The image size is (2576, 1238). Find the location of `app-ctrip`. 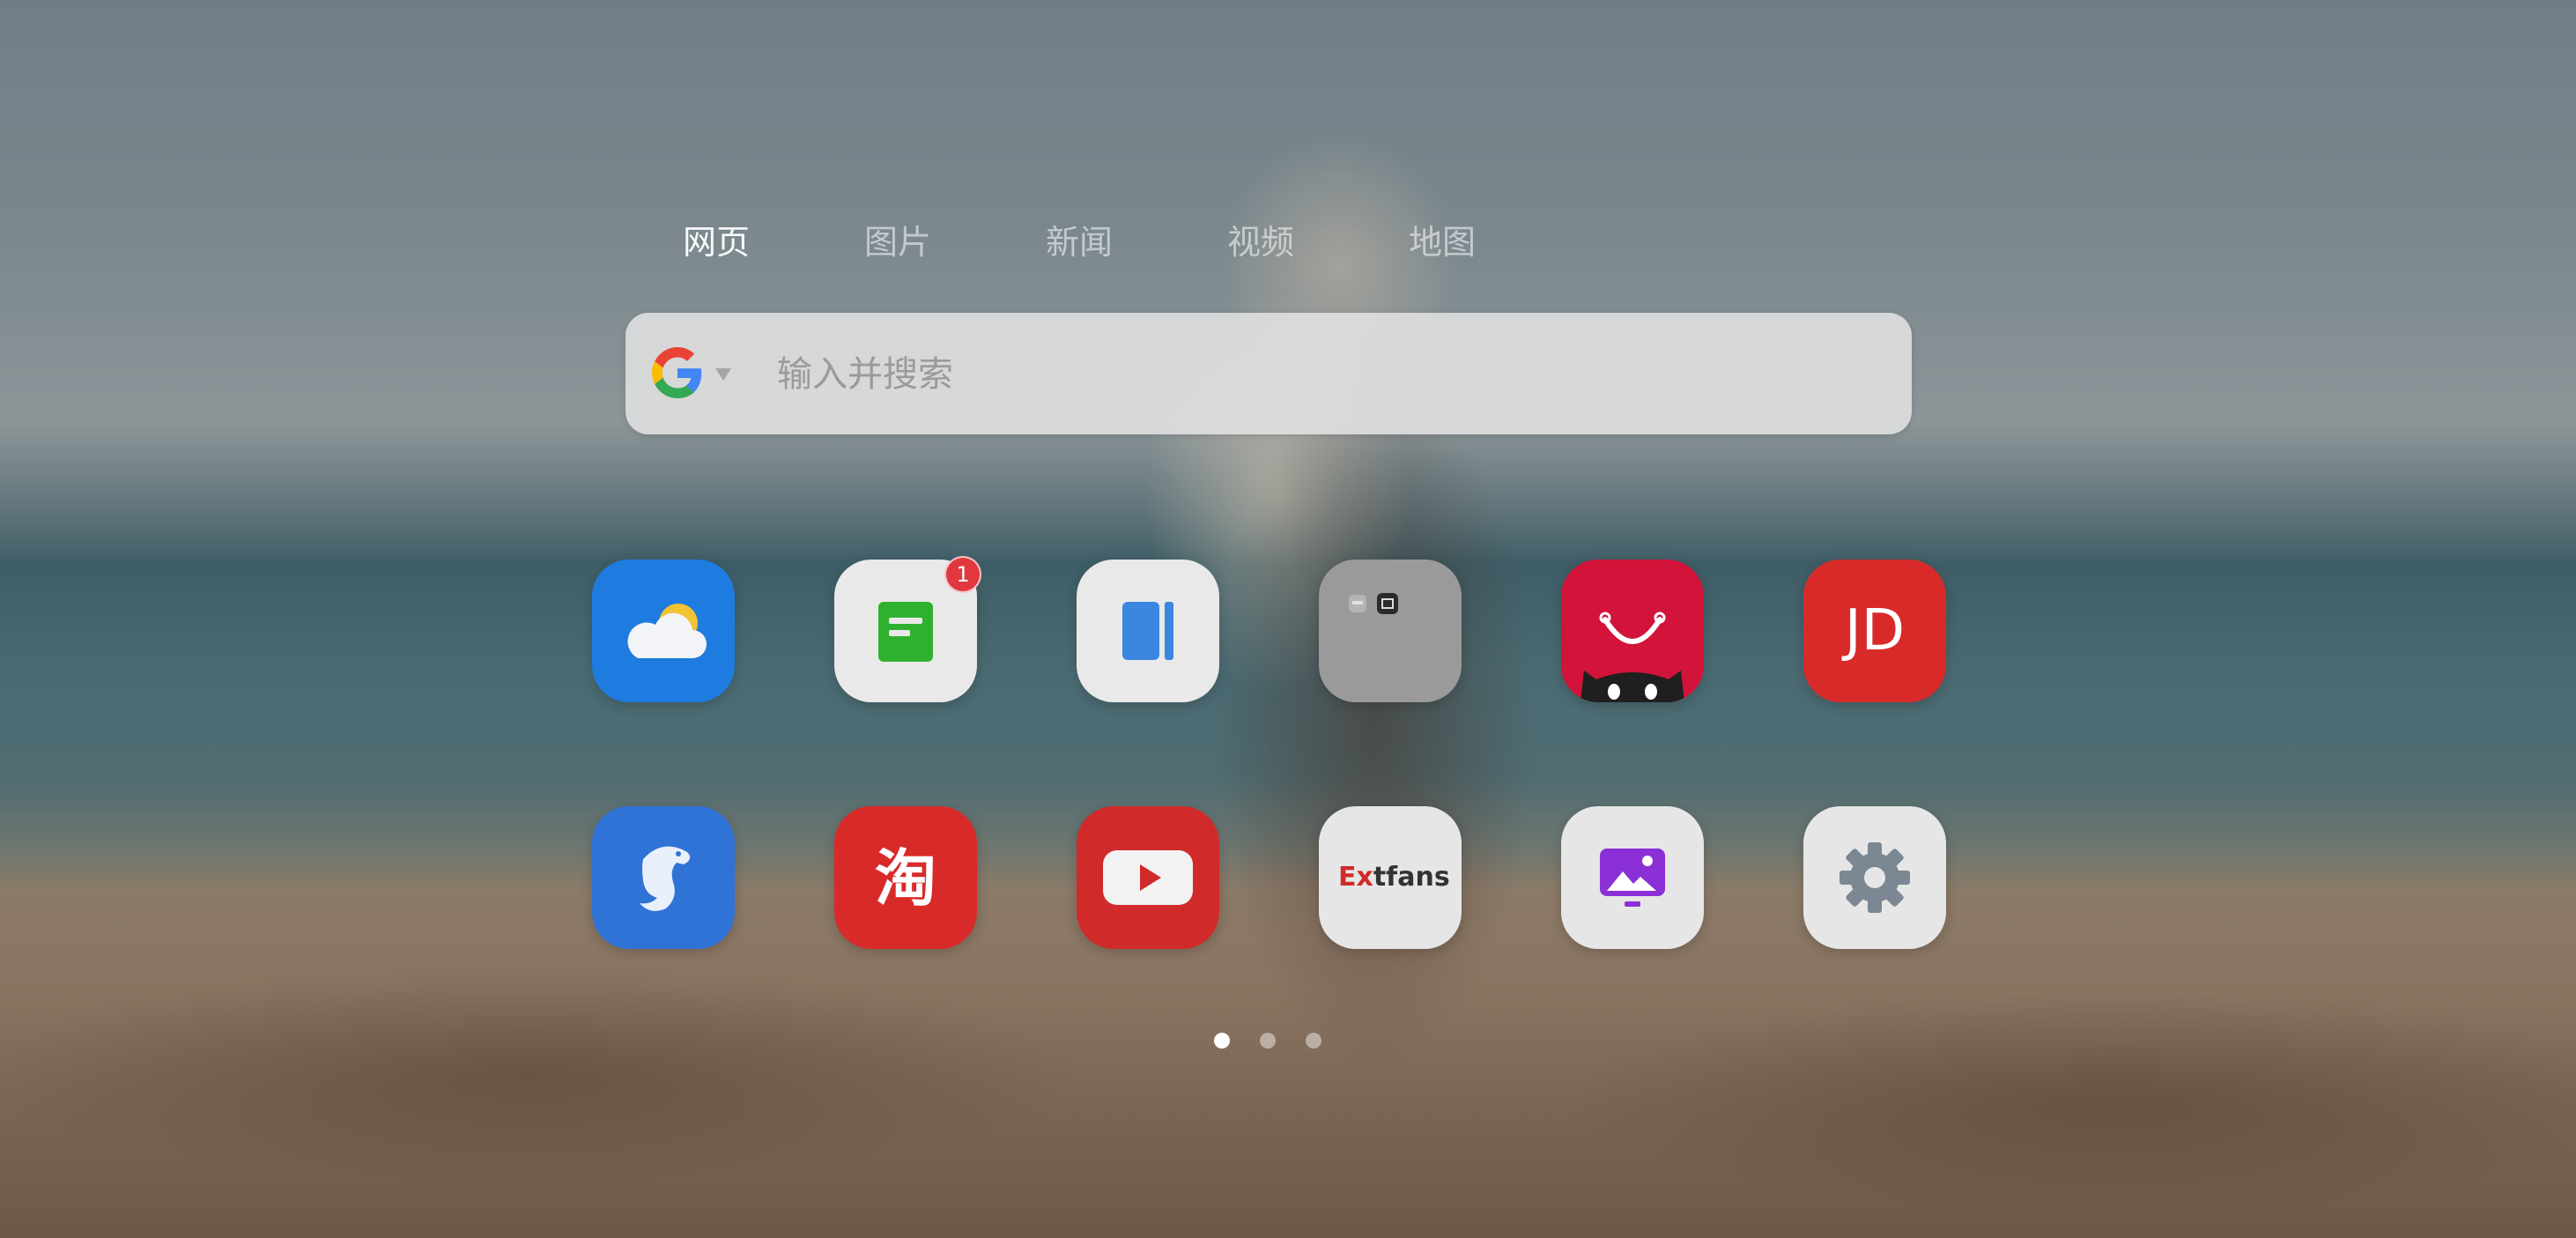

app-ctrip is located at coordinates (664, 877).